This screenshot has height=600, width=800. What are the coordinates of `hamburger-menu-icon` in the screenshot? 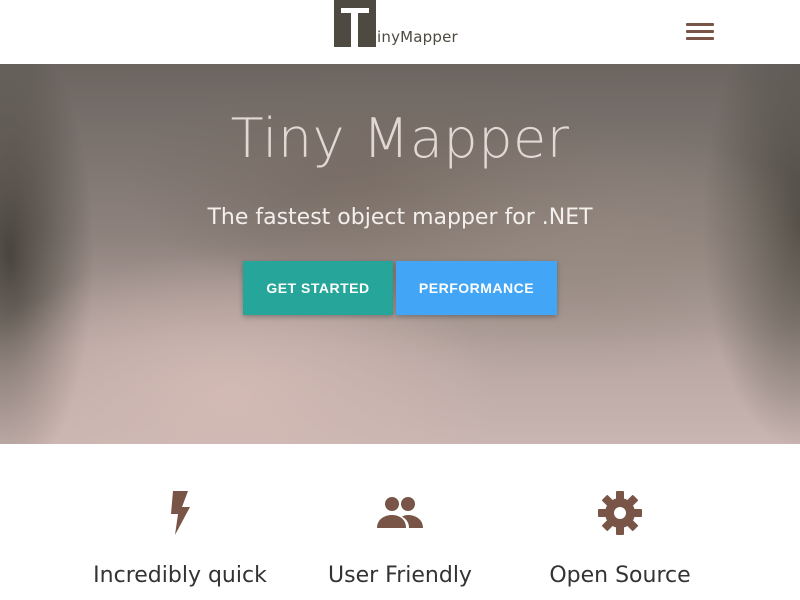 It's located at (700, 32).